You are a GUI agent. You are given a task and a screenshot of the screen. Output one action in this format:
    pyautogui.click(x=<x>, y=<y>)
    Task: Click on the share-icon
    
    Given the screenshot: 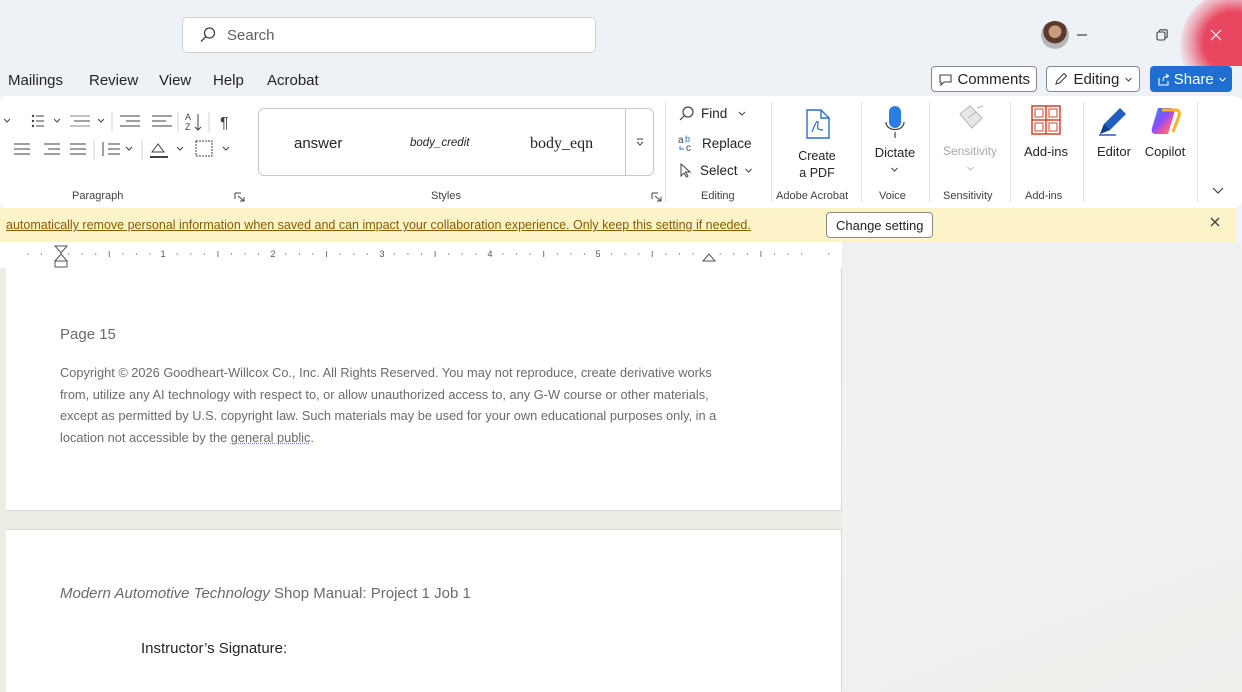 What is the action you would take?
    pyautogui.click(x=1164, y=79)
    